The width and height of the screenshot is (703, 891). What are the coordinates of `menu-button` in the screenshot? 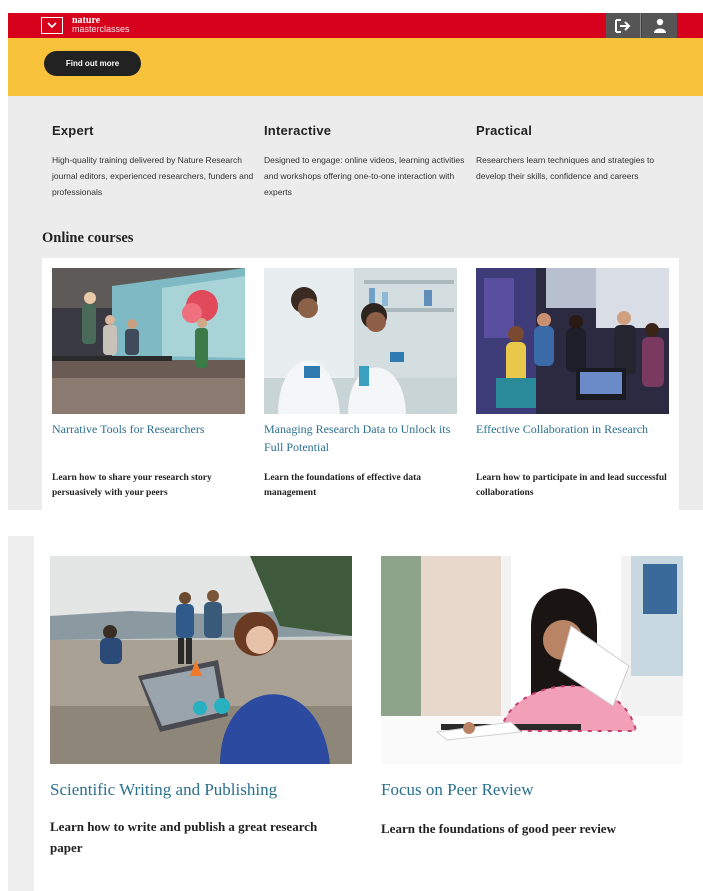 It's located at (52, 25).